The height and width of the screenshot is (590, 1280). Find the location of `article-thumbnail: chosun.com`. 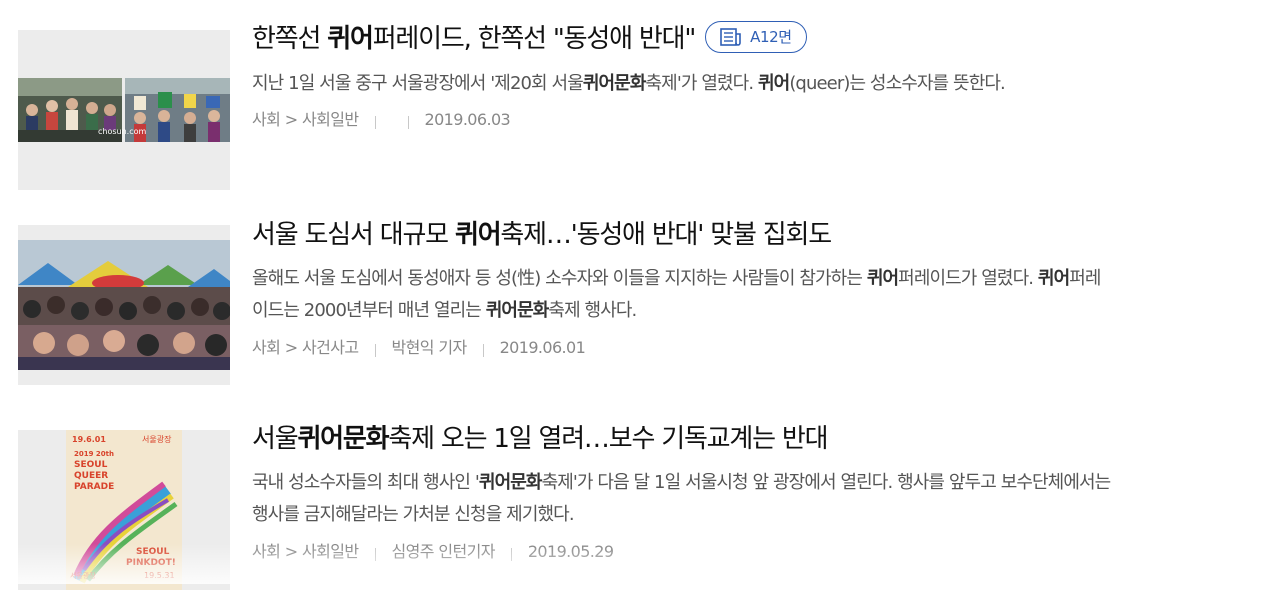

article-thumbnail: chosun.com is located at coordinates (124, 110).